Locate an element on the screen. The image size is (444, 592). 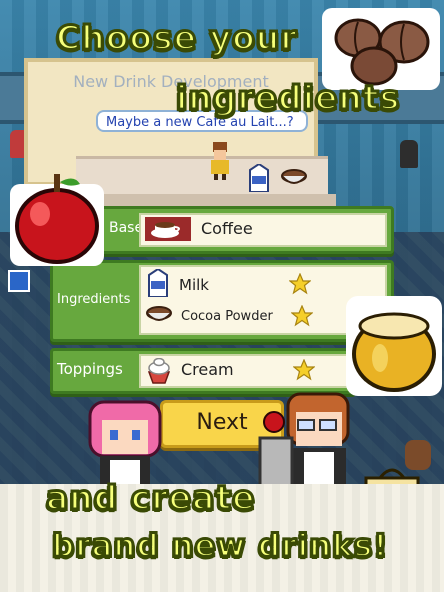
base-value: Coffee is located at coordinates (227, 228).